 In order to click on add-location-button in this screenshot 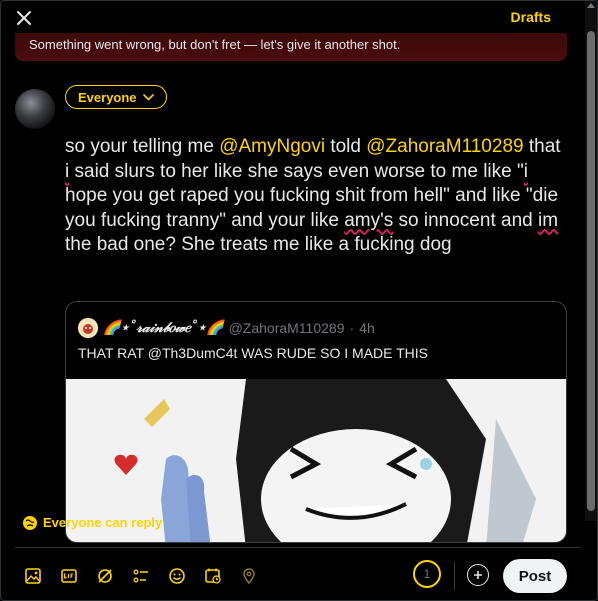, I will do `click(249, 576)`.